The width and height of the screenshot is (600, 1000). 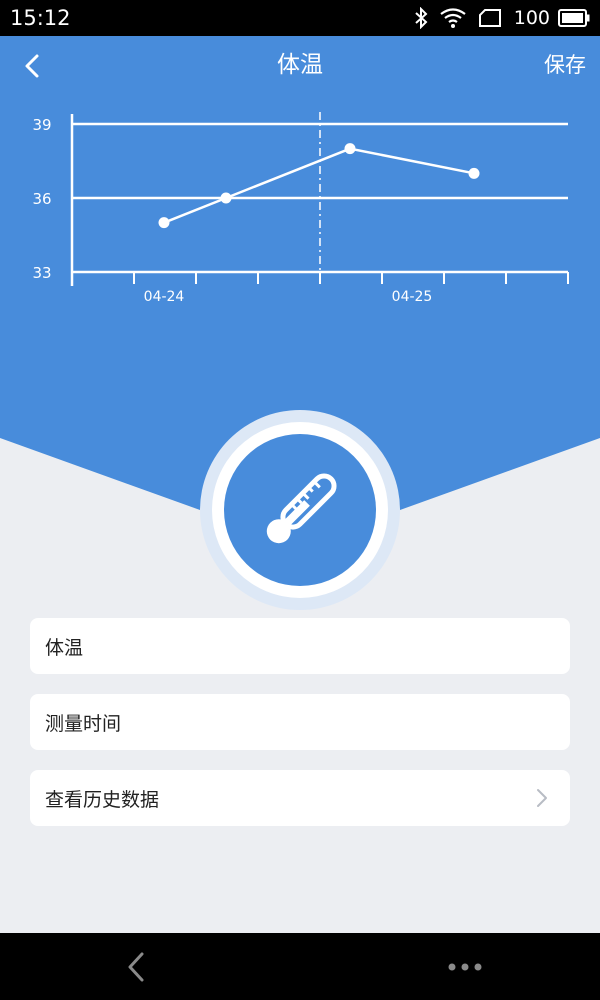 I want to click on status-time: 15:12, so click(x=40, y=18).